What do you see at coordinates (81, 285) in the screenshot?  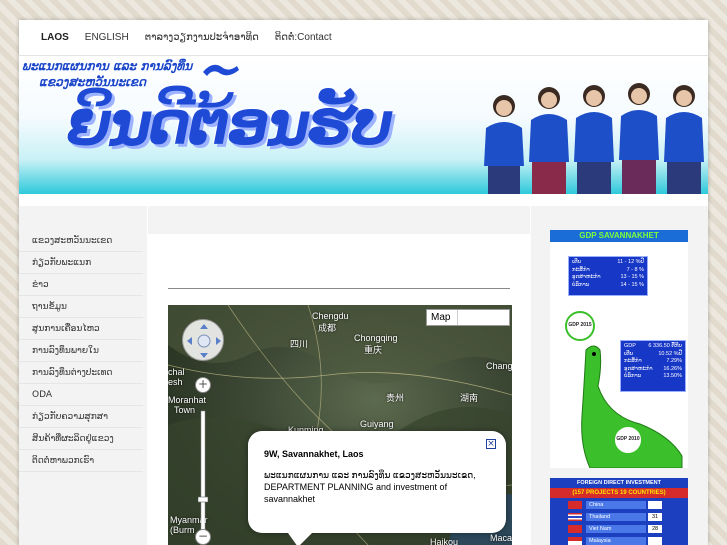 I see `sidebar-item-news: ຂ່າວ` at bounding box center [81, 285].